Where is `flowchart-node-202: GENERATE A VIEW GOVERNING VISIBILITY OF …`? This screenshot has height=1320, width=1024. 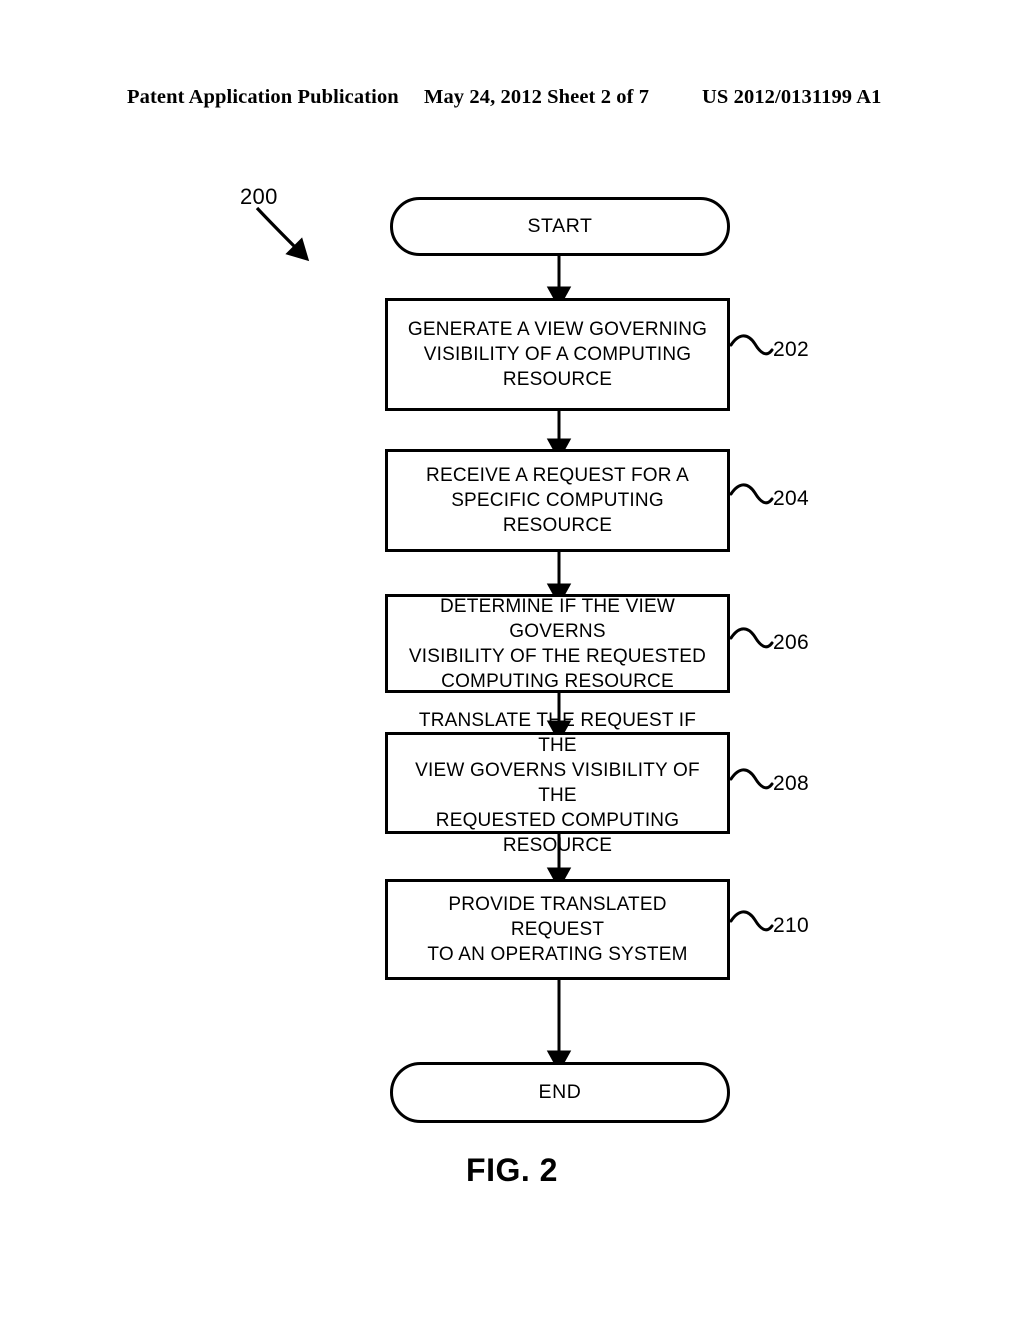 flowchart-node-202: GENERATE A VIEW GOVERNING VISIBILITY OF … is located at coordinates (557, 354).